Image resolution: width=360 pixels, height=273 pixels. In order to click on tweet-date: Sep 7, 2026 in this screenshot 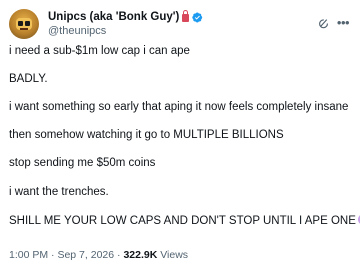, I will do `click(85, 255)`.